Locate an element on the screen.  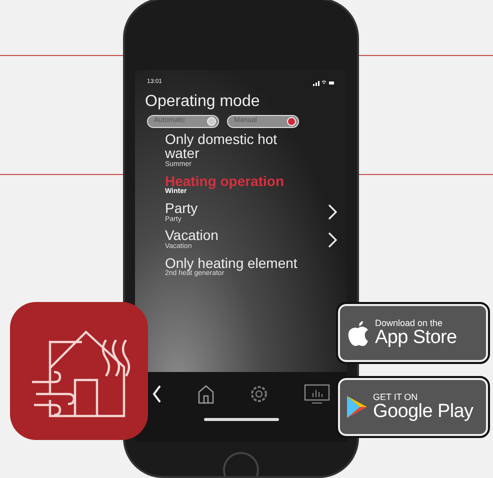
app-icon is located at coordinates (79, 371).